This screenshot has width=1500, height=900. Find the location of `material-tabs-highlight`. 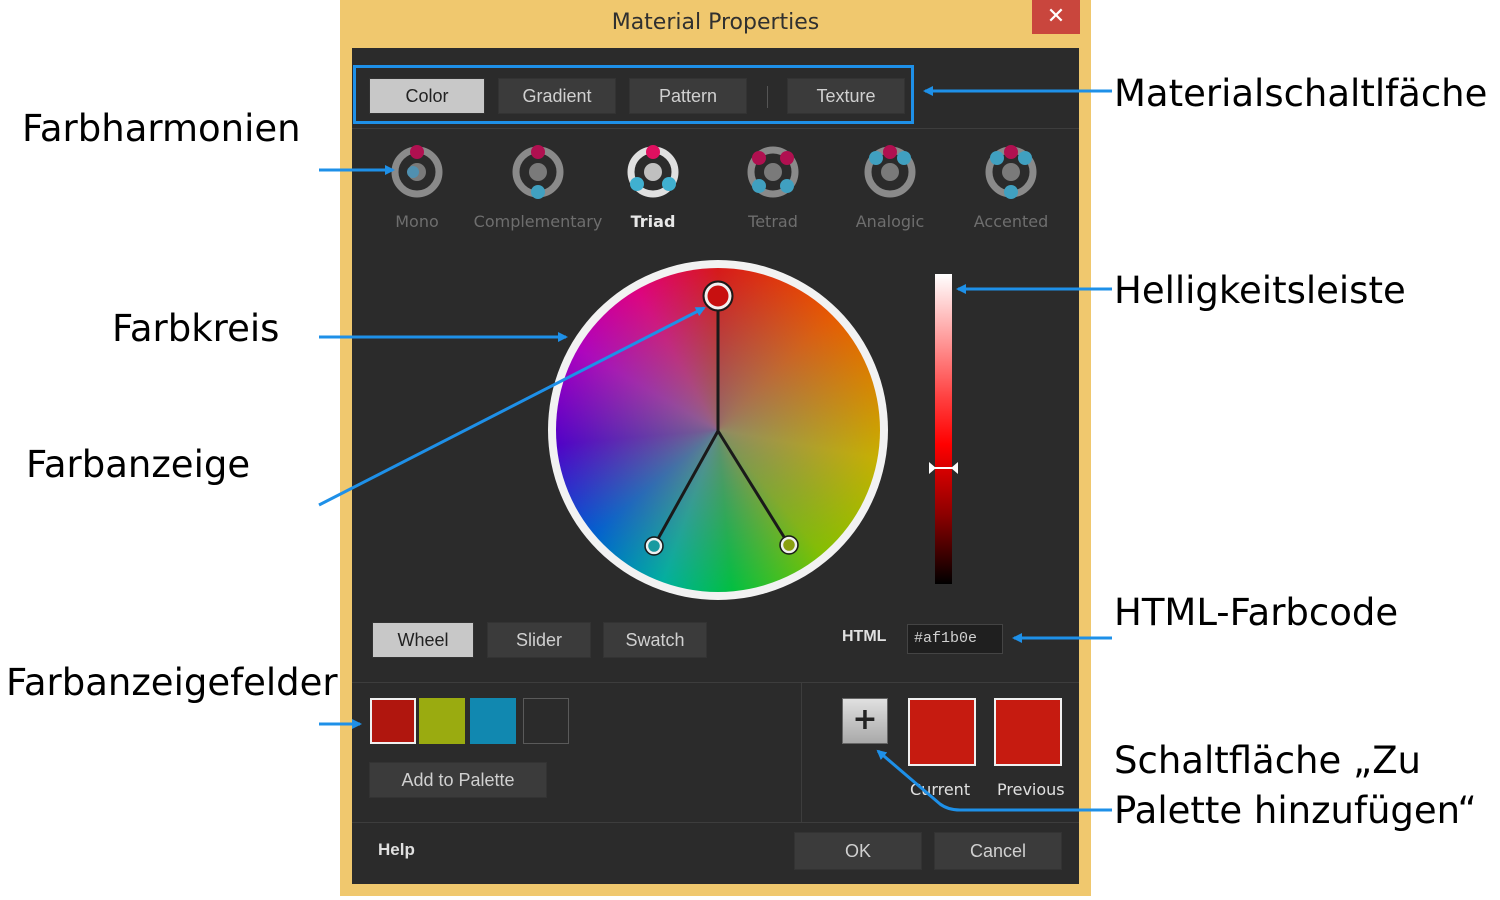

material-tabs-highlight is located at coordinates (633, 94).